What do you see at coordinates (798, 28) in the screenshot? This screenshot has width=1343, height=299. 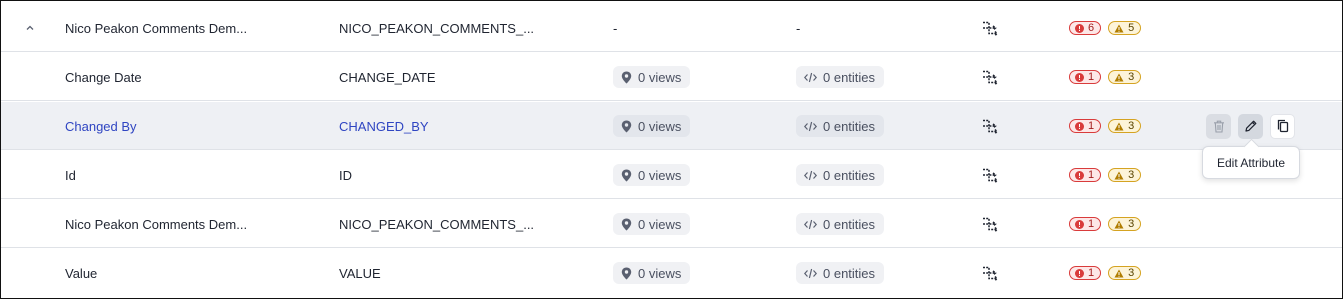 I see `entities-count: -` at bounding box center [798, 28].